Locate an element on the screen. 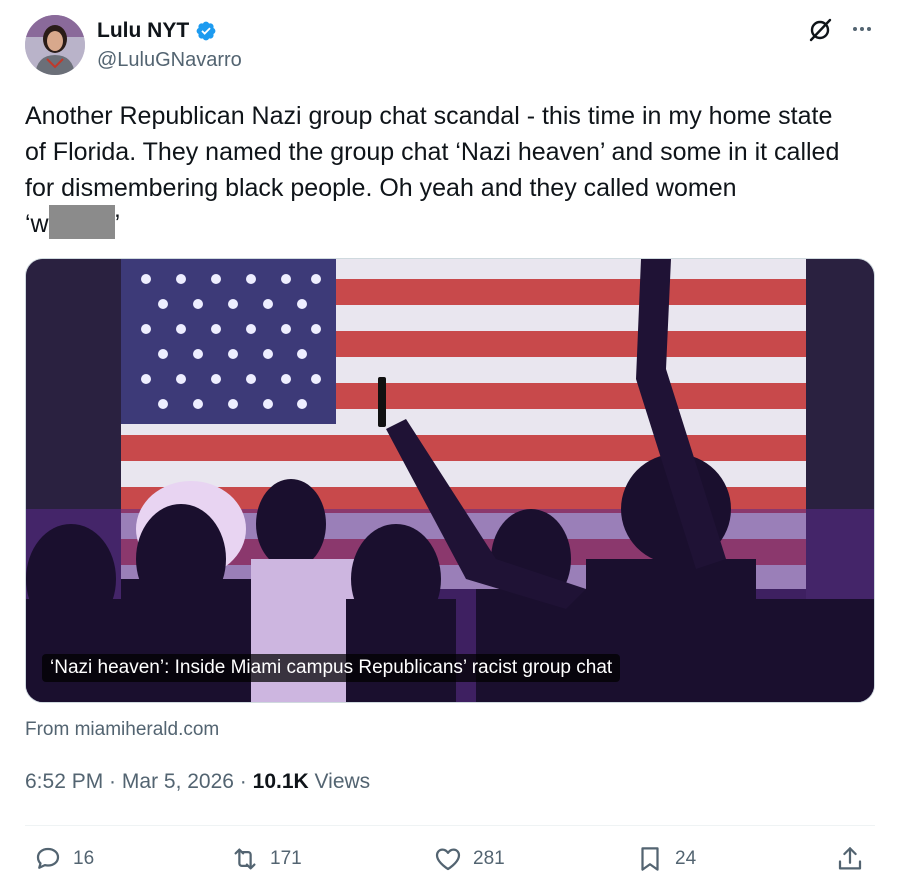  tweet-meta: 6:52 PM · Mar 5, 2026 · 10.1K Views is located at coordinates (197, 782).